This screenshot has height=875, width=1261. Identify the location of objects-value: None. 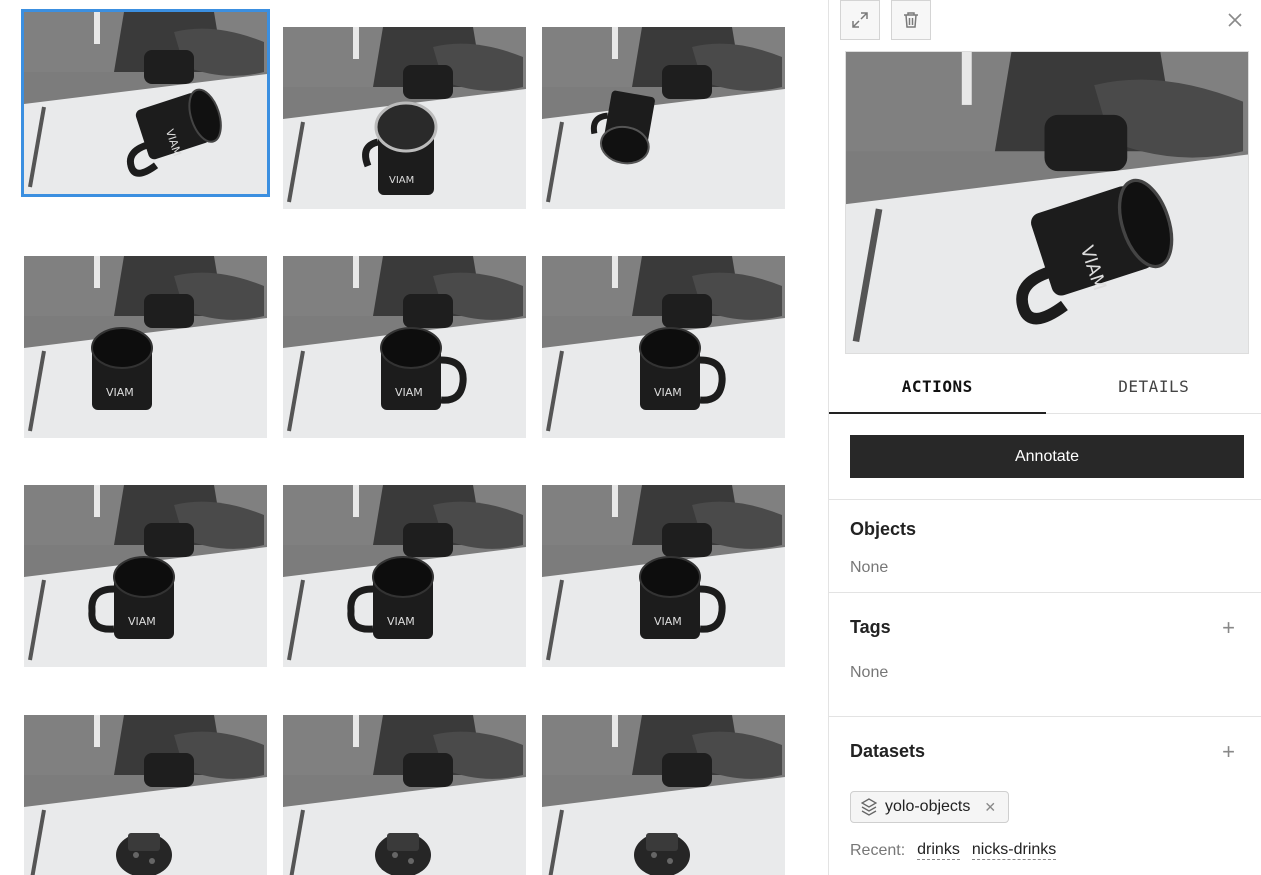
(869, 567).